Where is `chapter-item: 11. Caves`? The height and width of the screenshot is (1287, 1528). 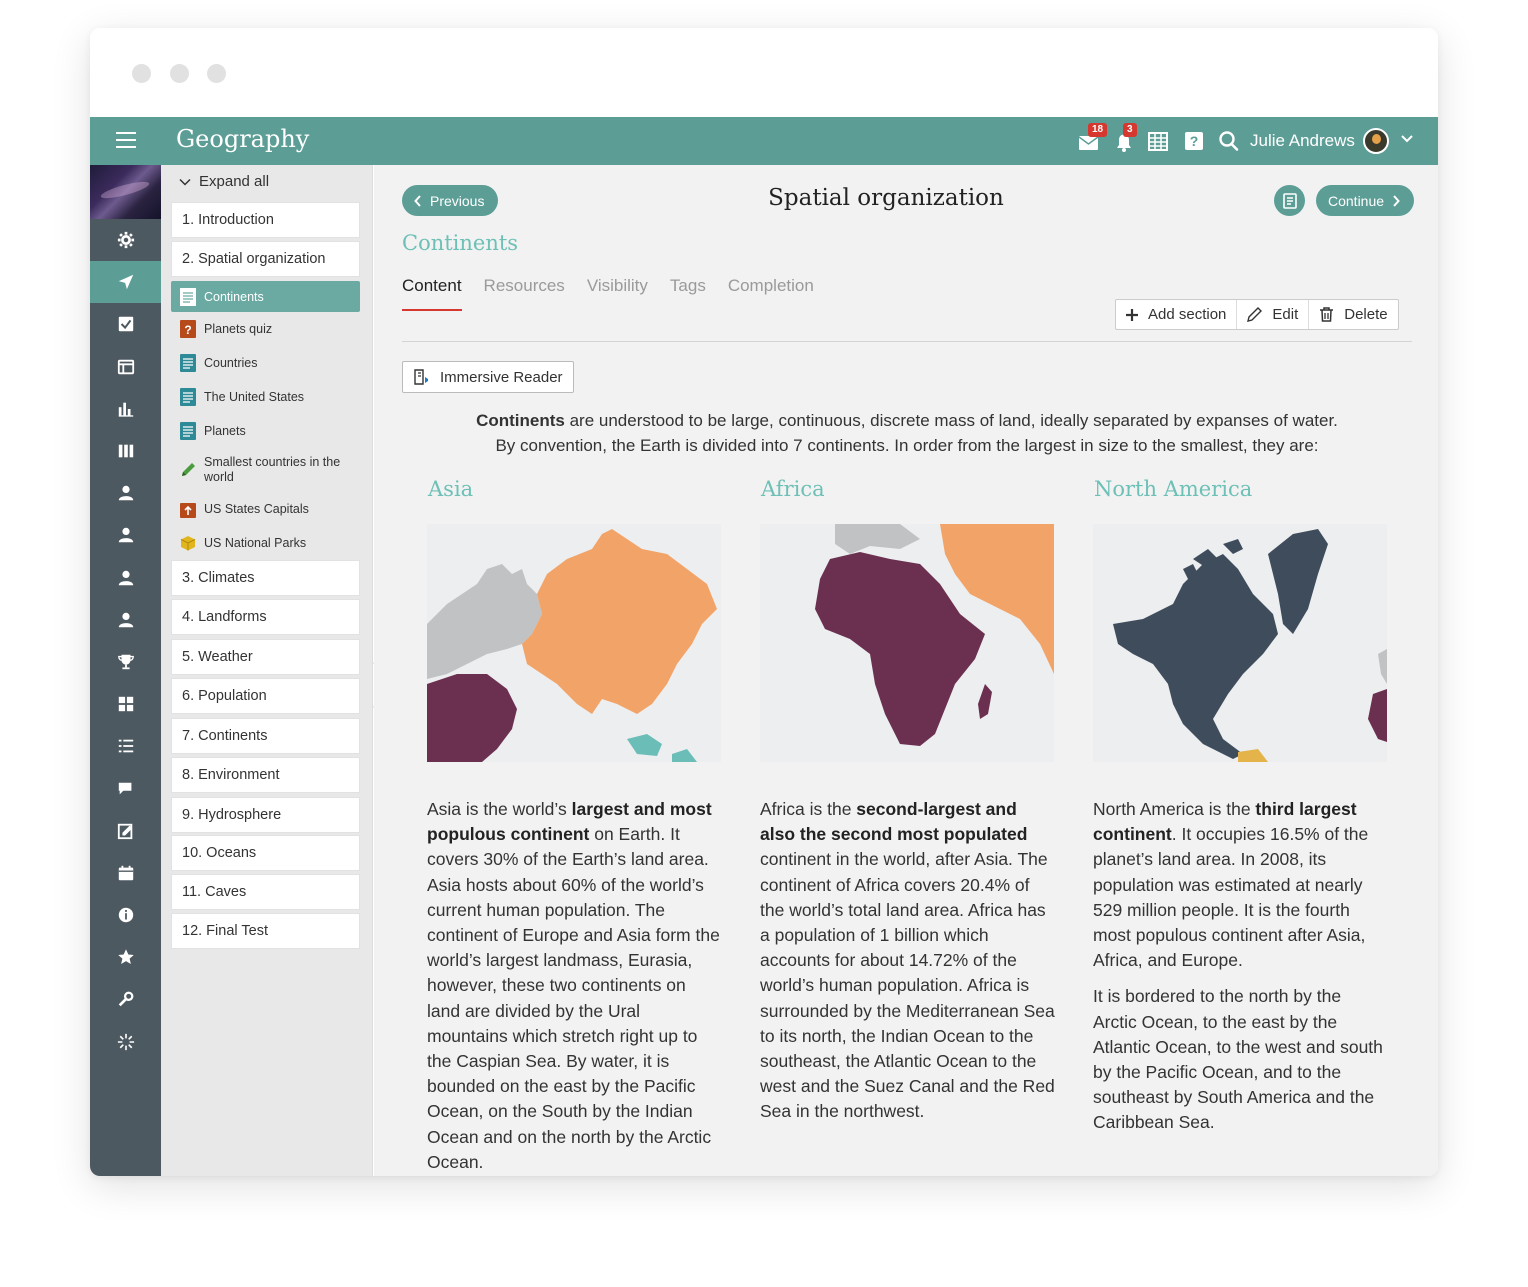
chapter-item: 11. Caves is located at coordinates (265, 892).